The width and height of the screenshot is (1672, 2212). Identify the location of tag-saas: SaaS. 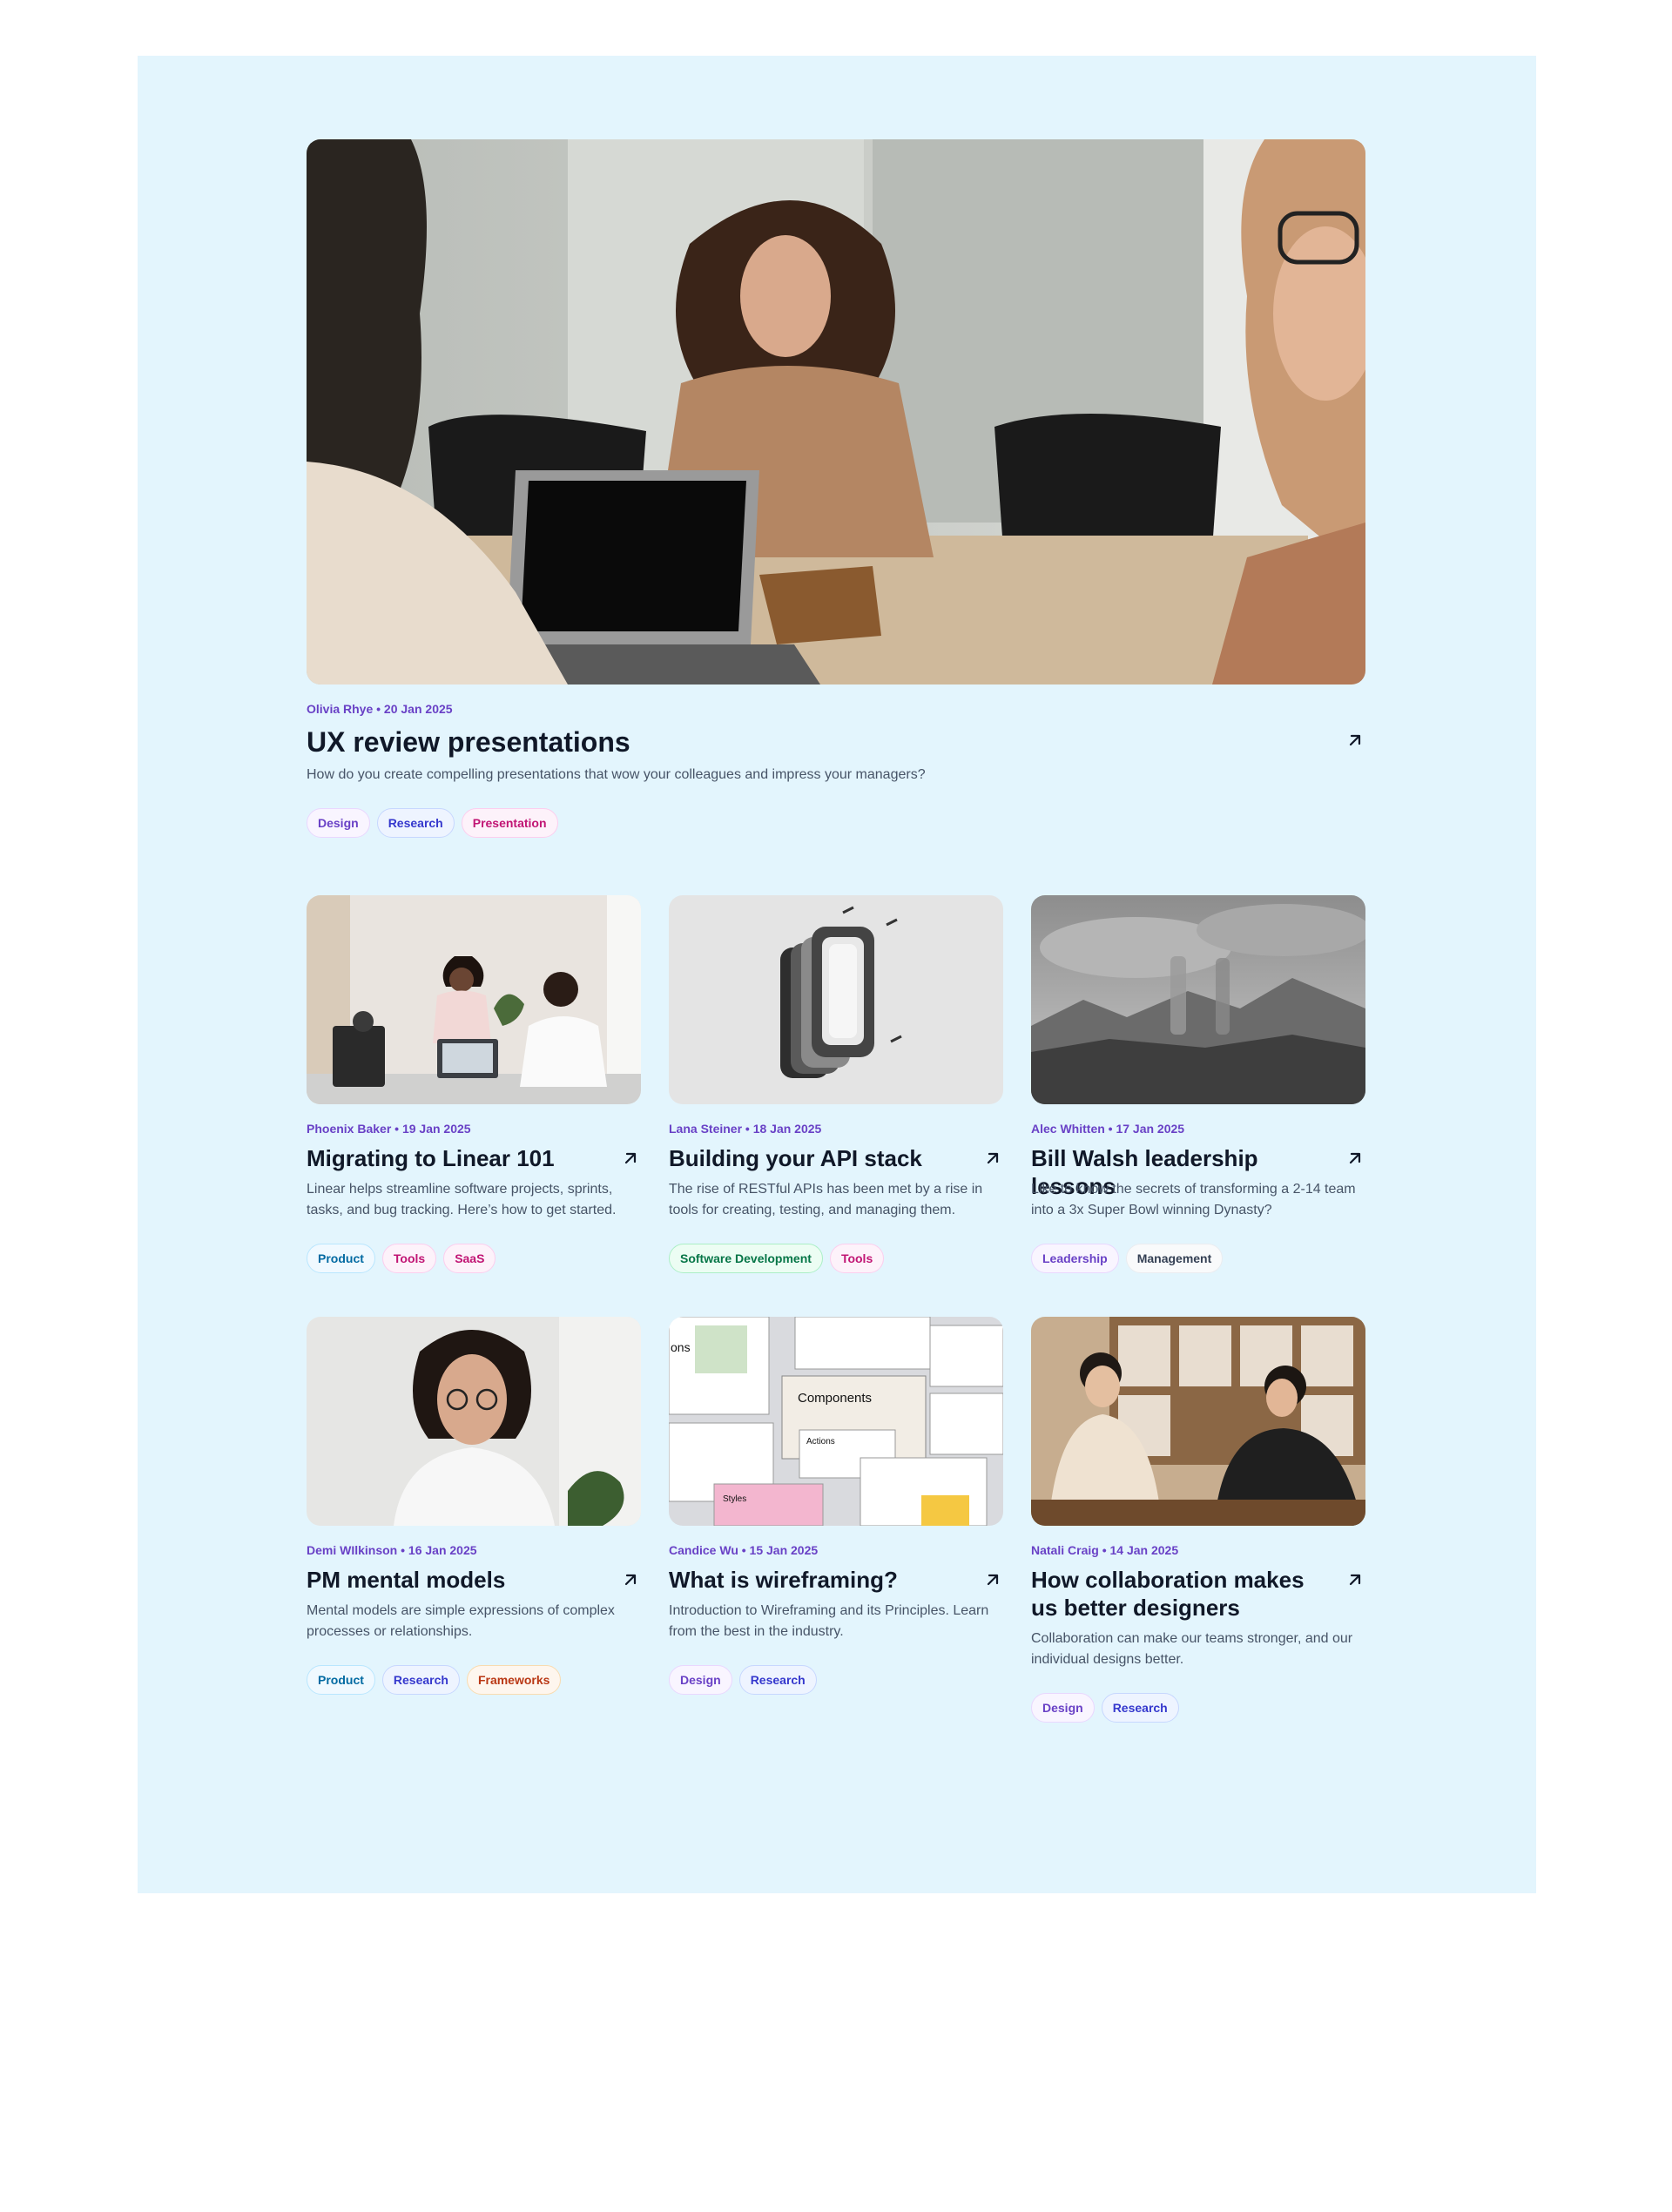
(469, 1258).